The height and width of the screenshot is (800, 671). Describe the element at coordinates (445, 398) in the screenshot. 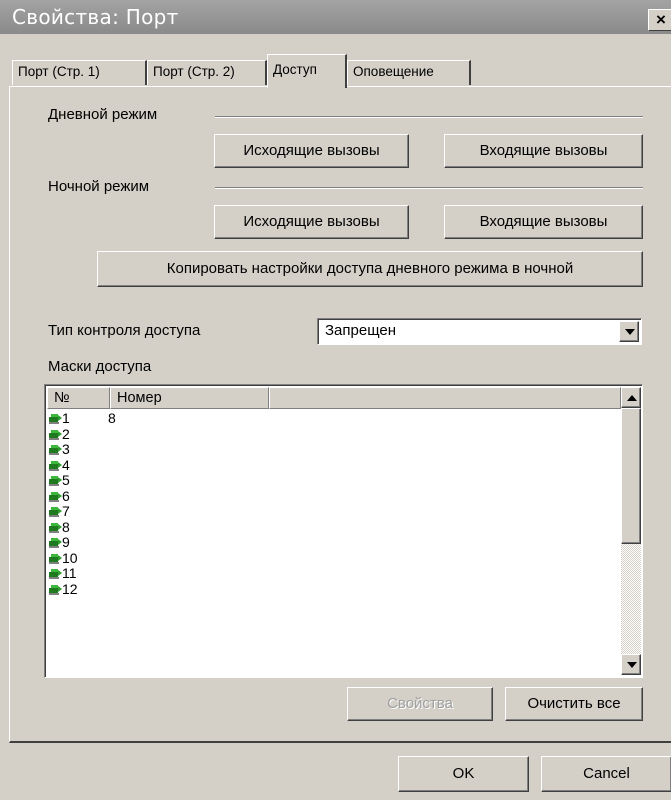

I see `column-header-empty` at that location.